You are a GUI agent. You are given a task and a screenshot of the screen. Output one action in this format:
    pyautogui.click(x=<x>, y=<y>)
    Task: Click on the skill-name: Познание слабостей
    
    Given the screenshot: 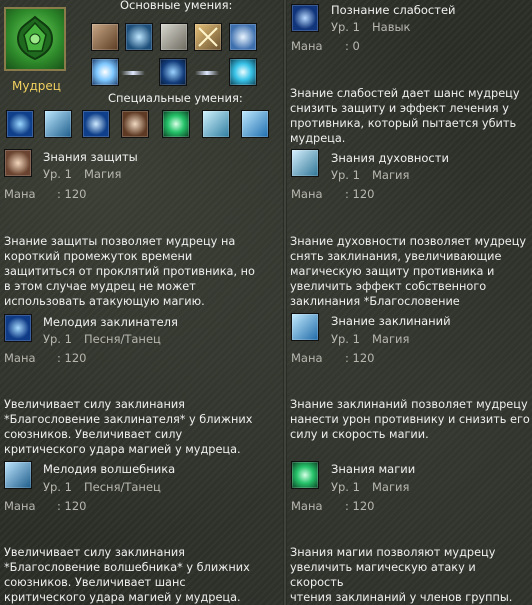 What is the action you would take?
    pyautogui.click(x=393, y=10)
    